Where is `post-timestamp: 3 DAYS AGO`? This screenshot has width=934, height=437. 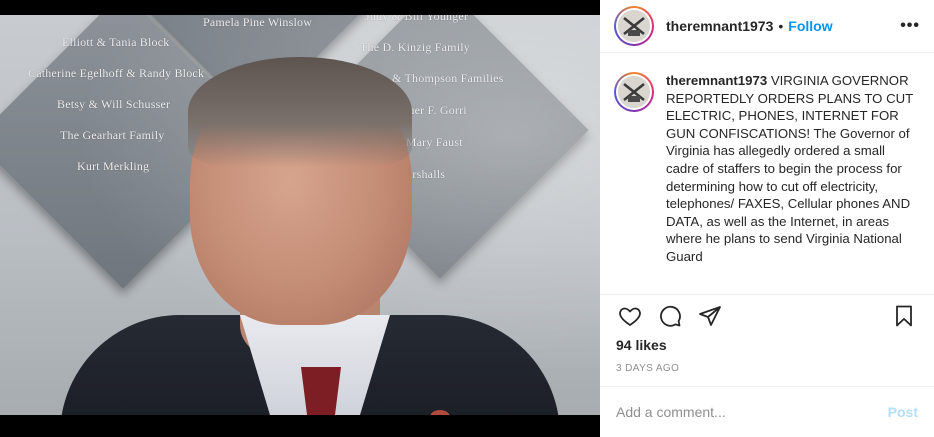
post-timestamp: 3 DAYS AGO is located at coordinates (647, 368).